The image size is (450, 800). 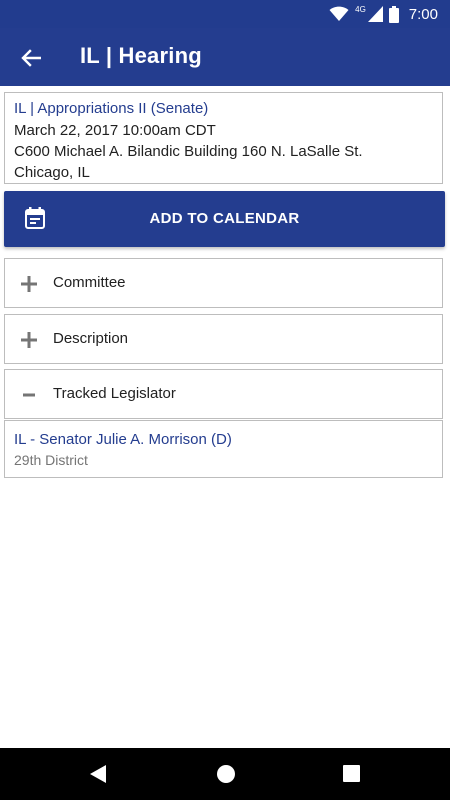 I want to click on home-circle-icon, so click(x=226, y=774).